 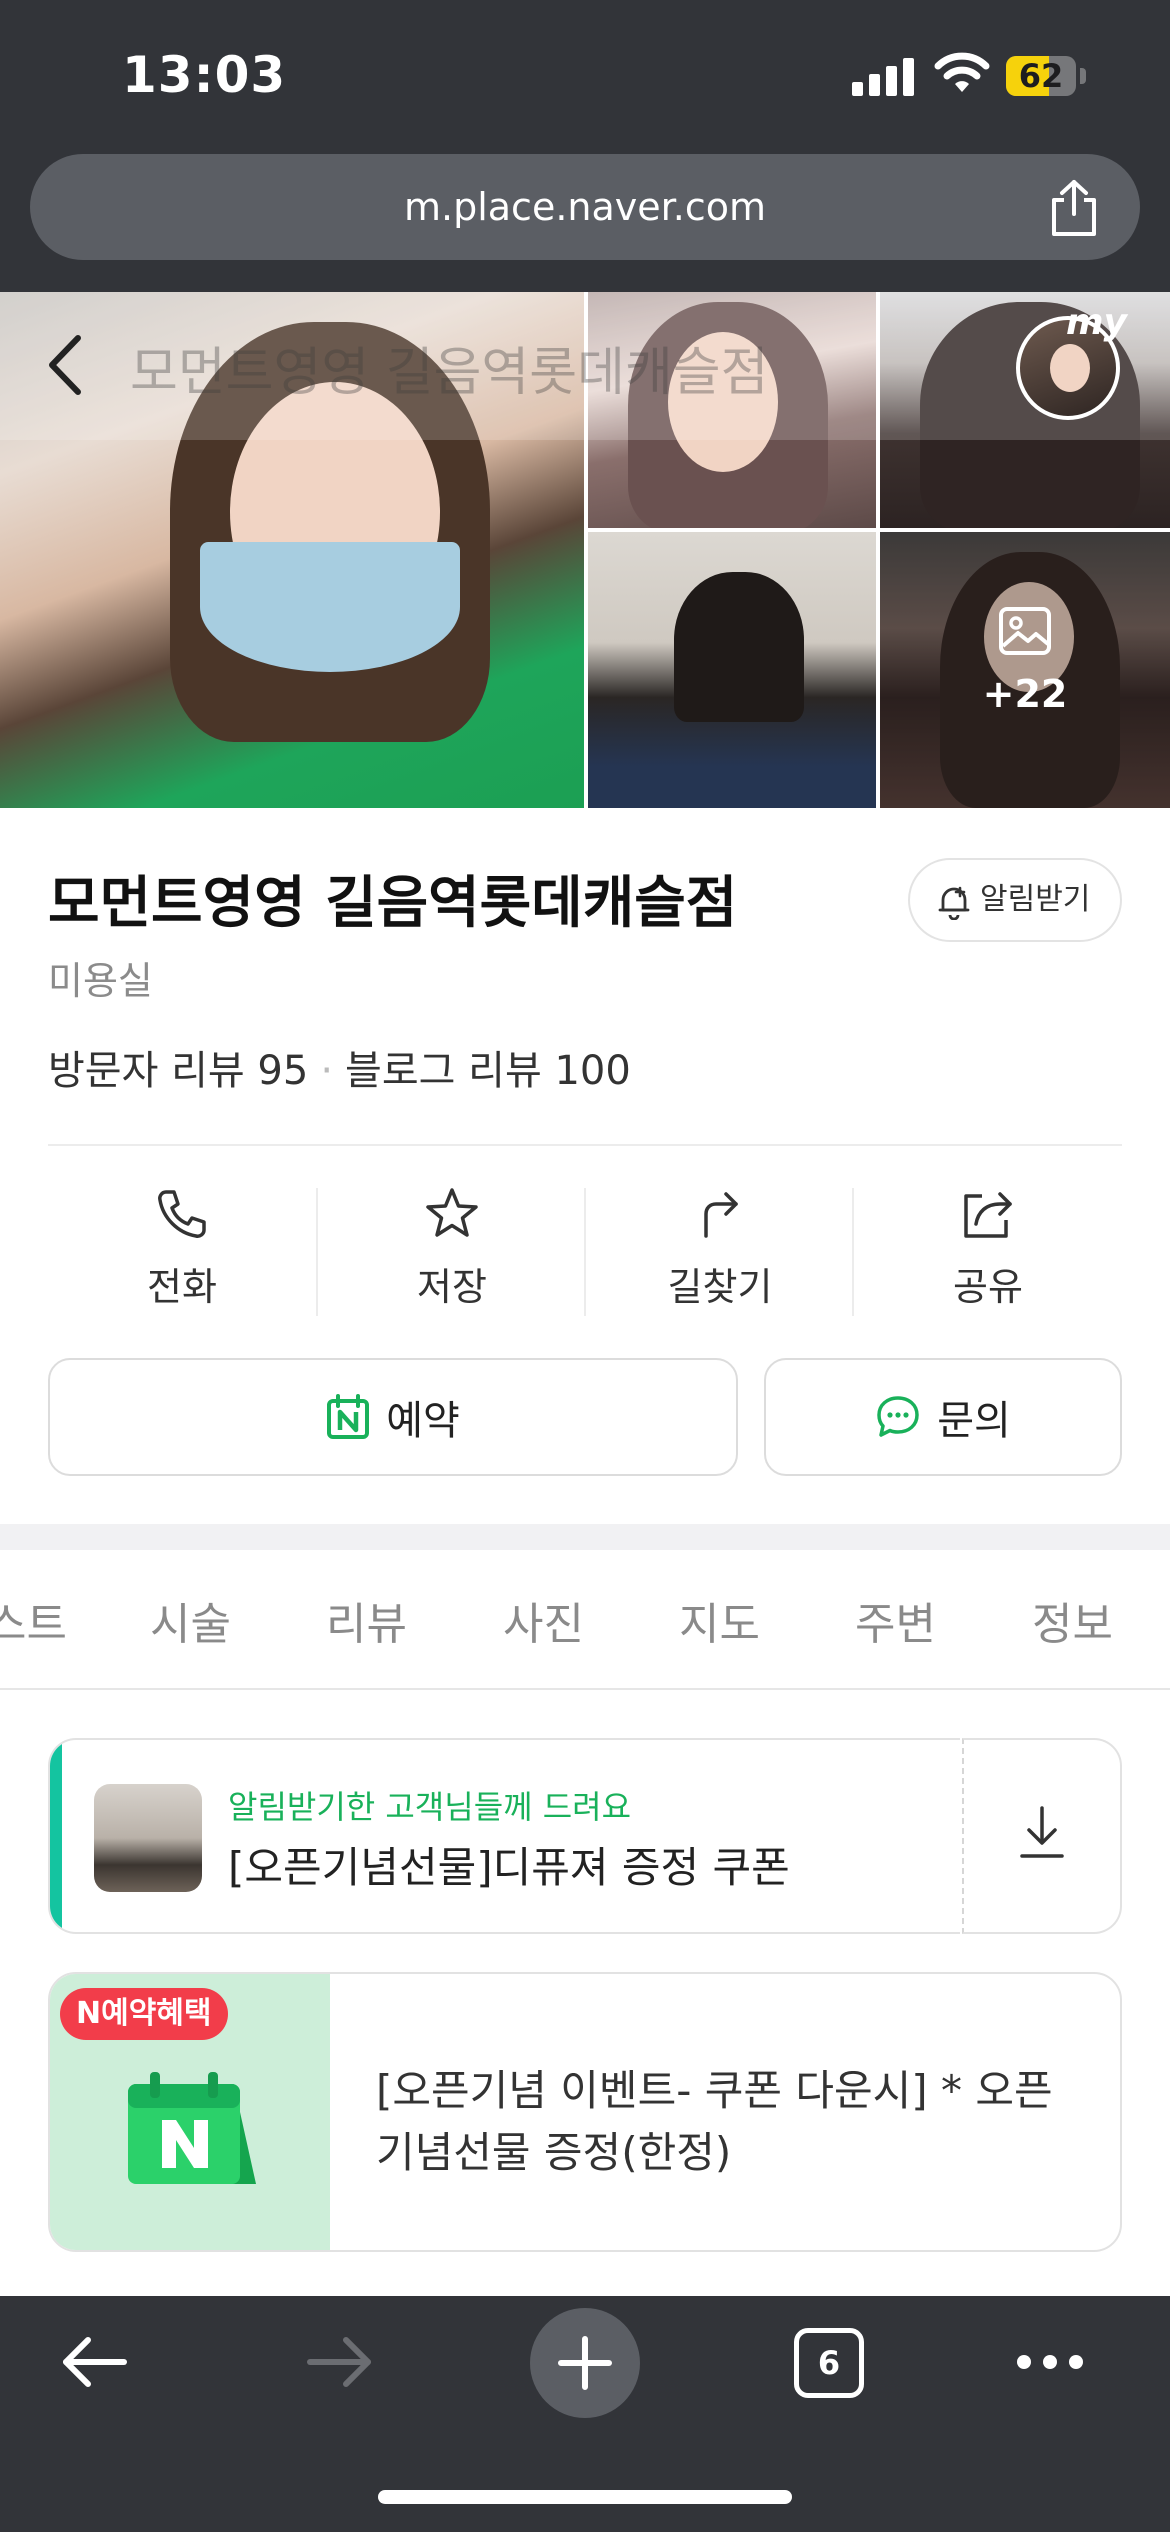 I want to click on coupon-thumbnail, so click(x=148, y=1838).